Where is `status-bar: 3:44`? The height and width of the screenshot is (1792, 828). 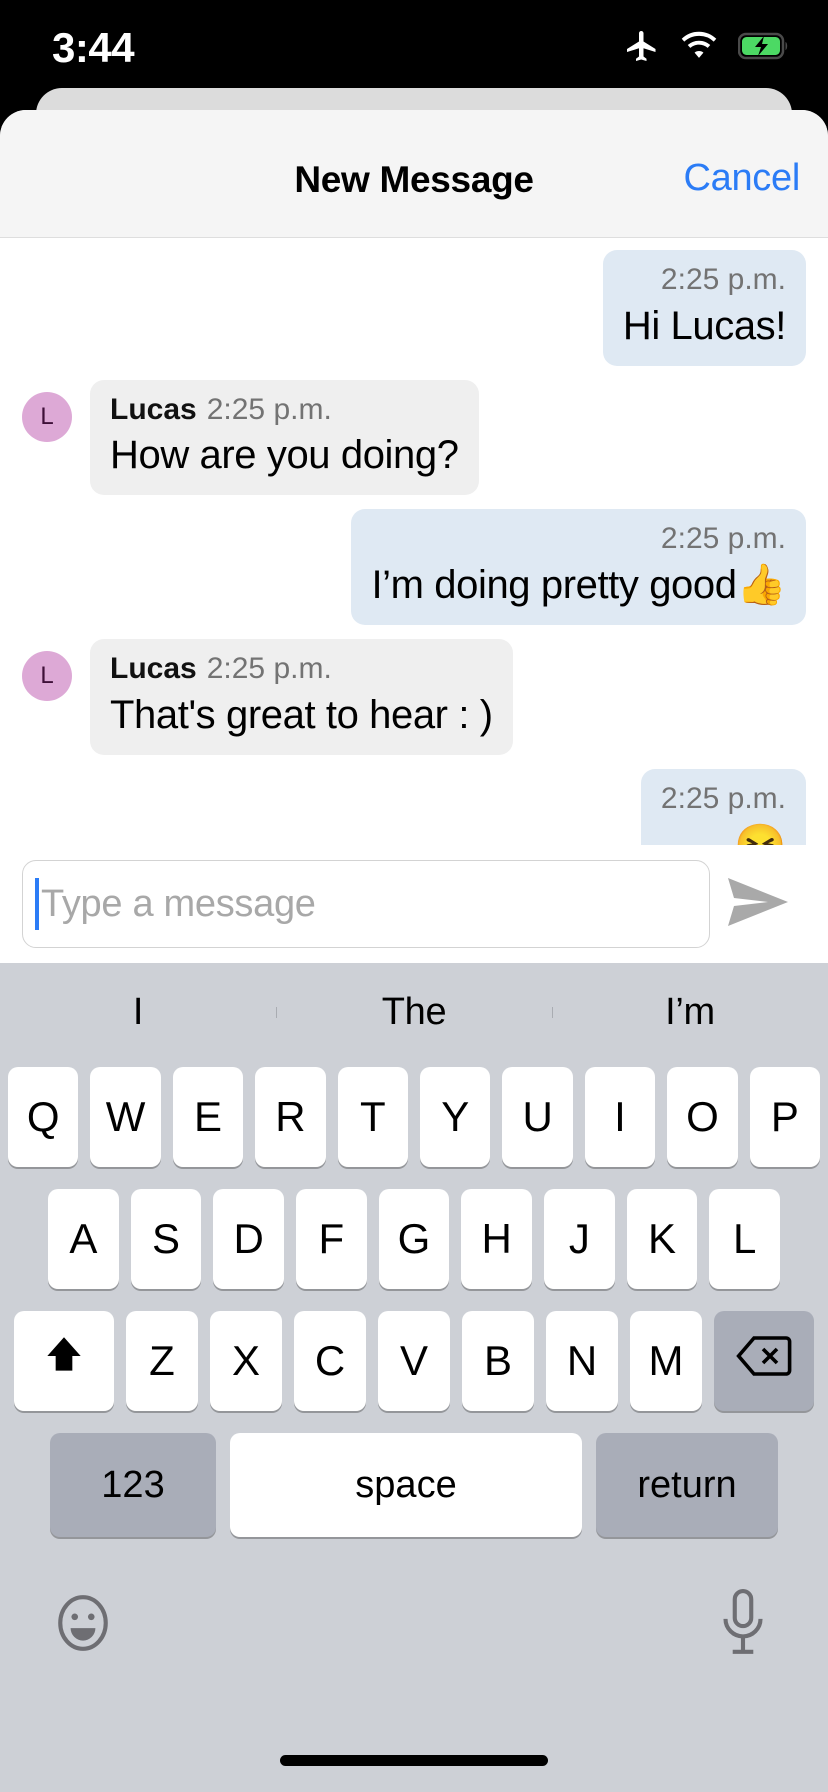
status-bar: 3:44 is located at coordinates (414, 47).